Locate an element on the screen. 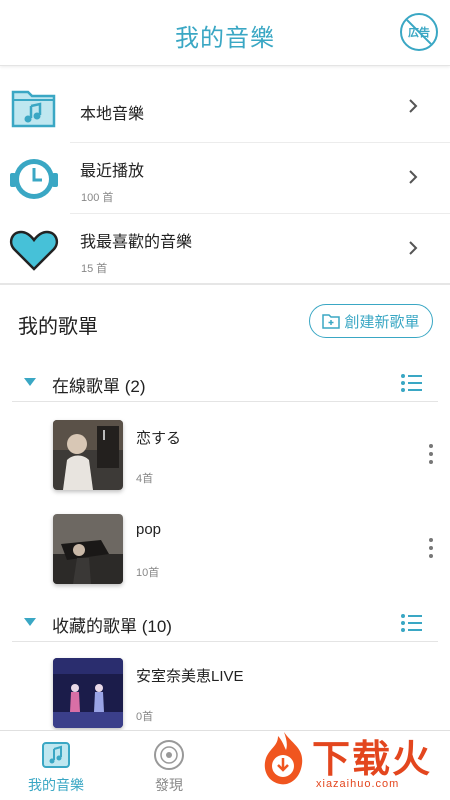 The image size is (450, 800). page-title: 我的音樂 is located at coordinates (225, 38).